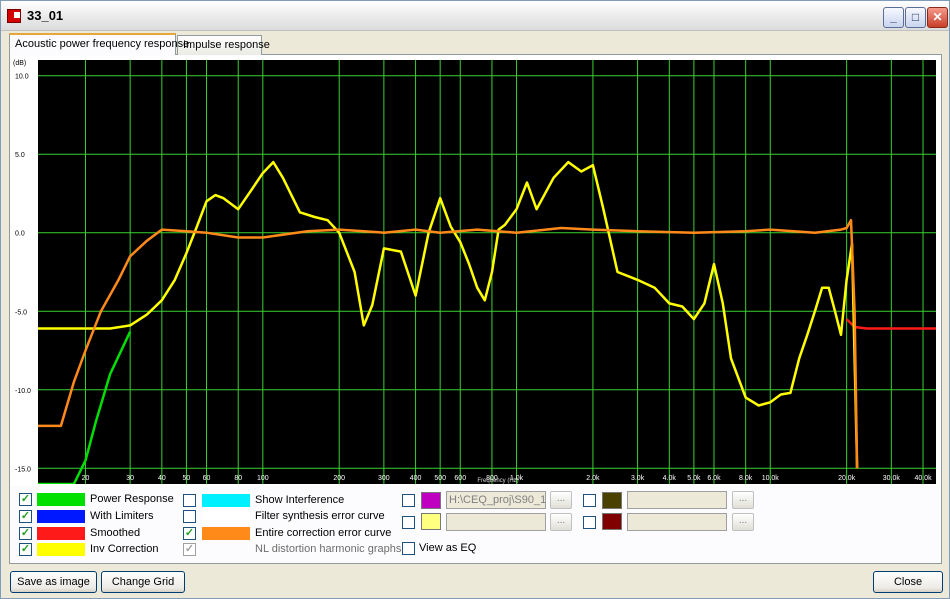 This screenshot has width=950, height=599. Describe the element at coordinates (61, 516) in the screenshot. I see `with-limiters-swatch` at that location.